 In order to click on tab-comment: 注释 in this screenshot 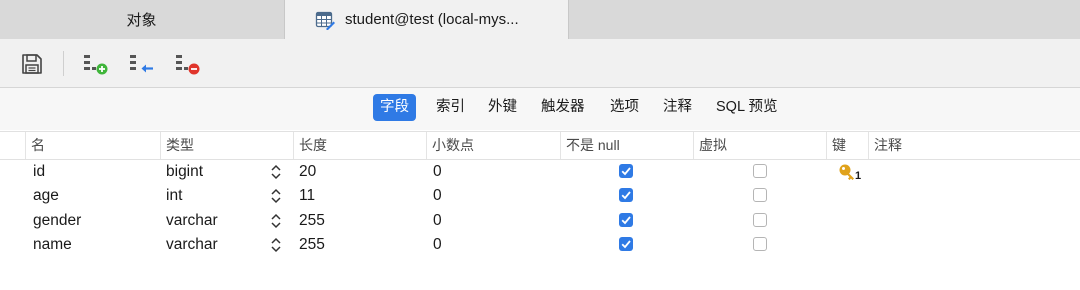, I will do `click(677, 107)`.